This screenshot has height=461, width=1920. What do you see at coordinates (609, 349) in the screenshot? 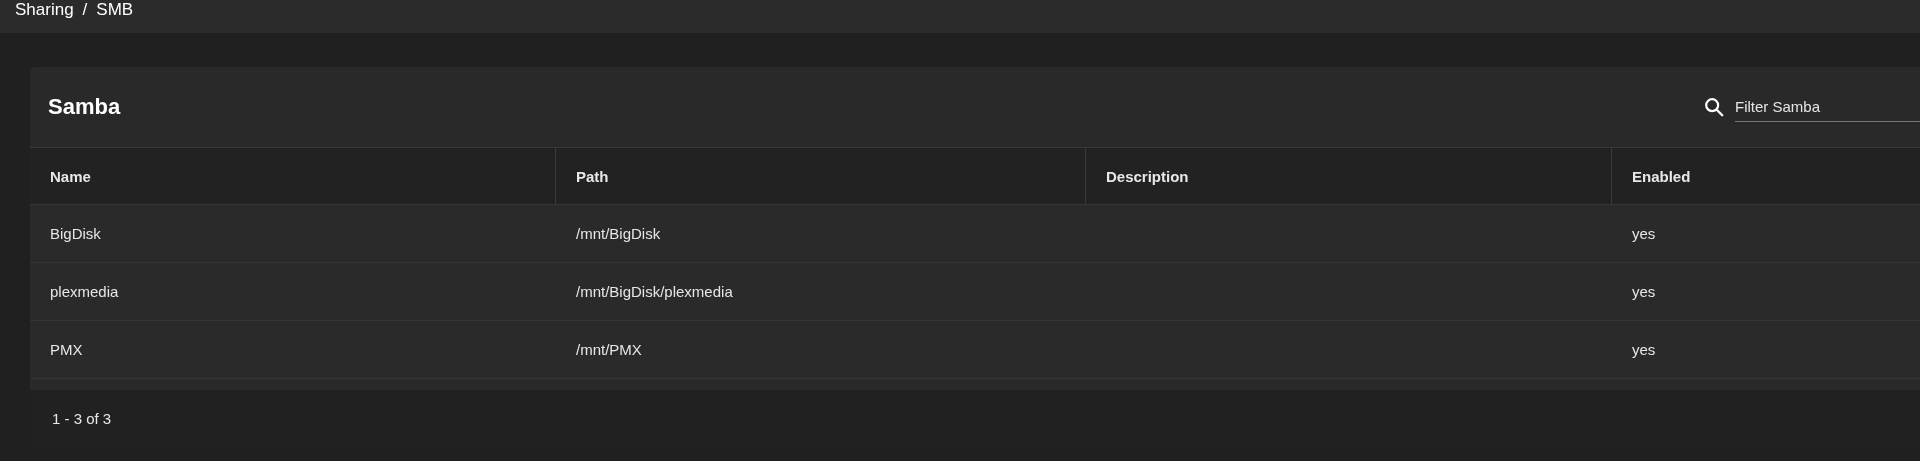
I see `table-cell: /mnt/PMX` at bounding box center [609, 349].